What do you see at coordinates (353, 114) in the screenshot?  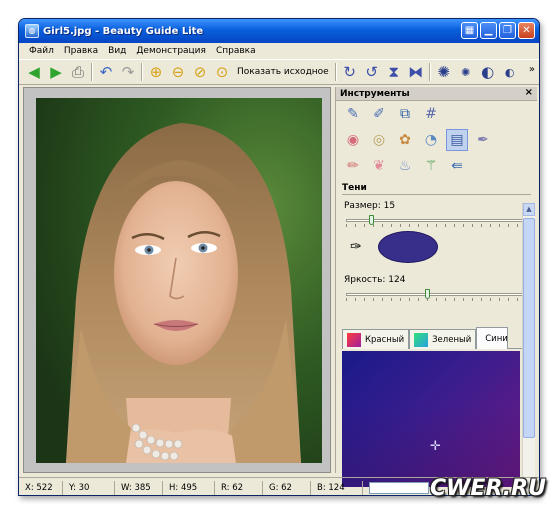 I see `pencil-tool-icon: ✎` at bounding box center [353, 114].